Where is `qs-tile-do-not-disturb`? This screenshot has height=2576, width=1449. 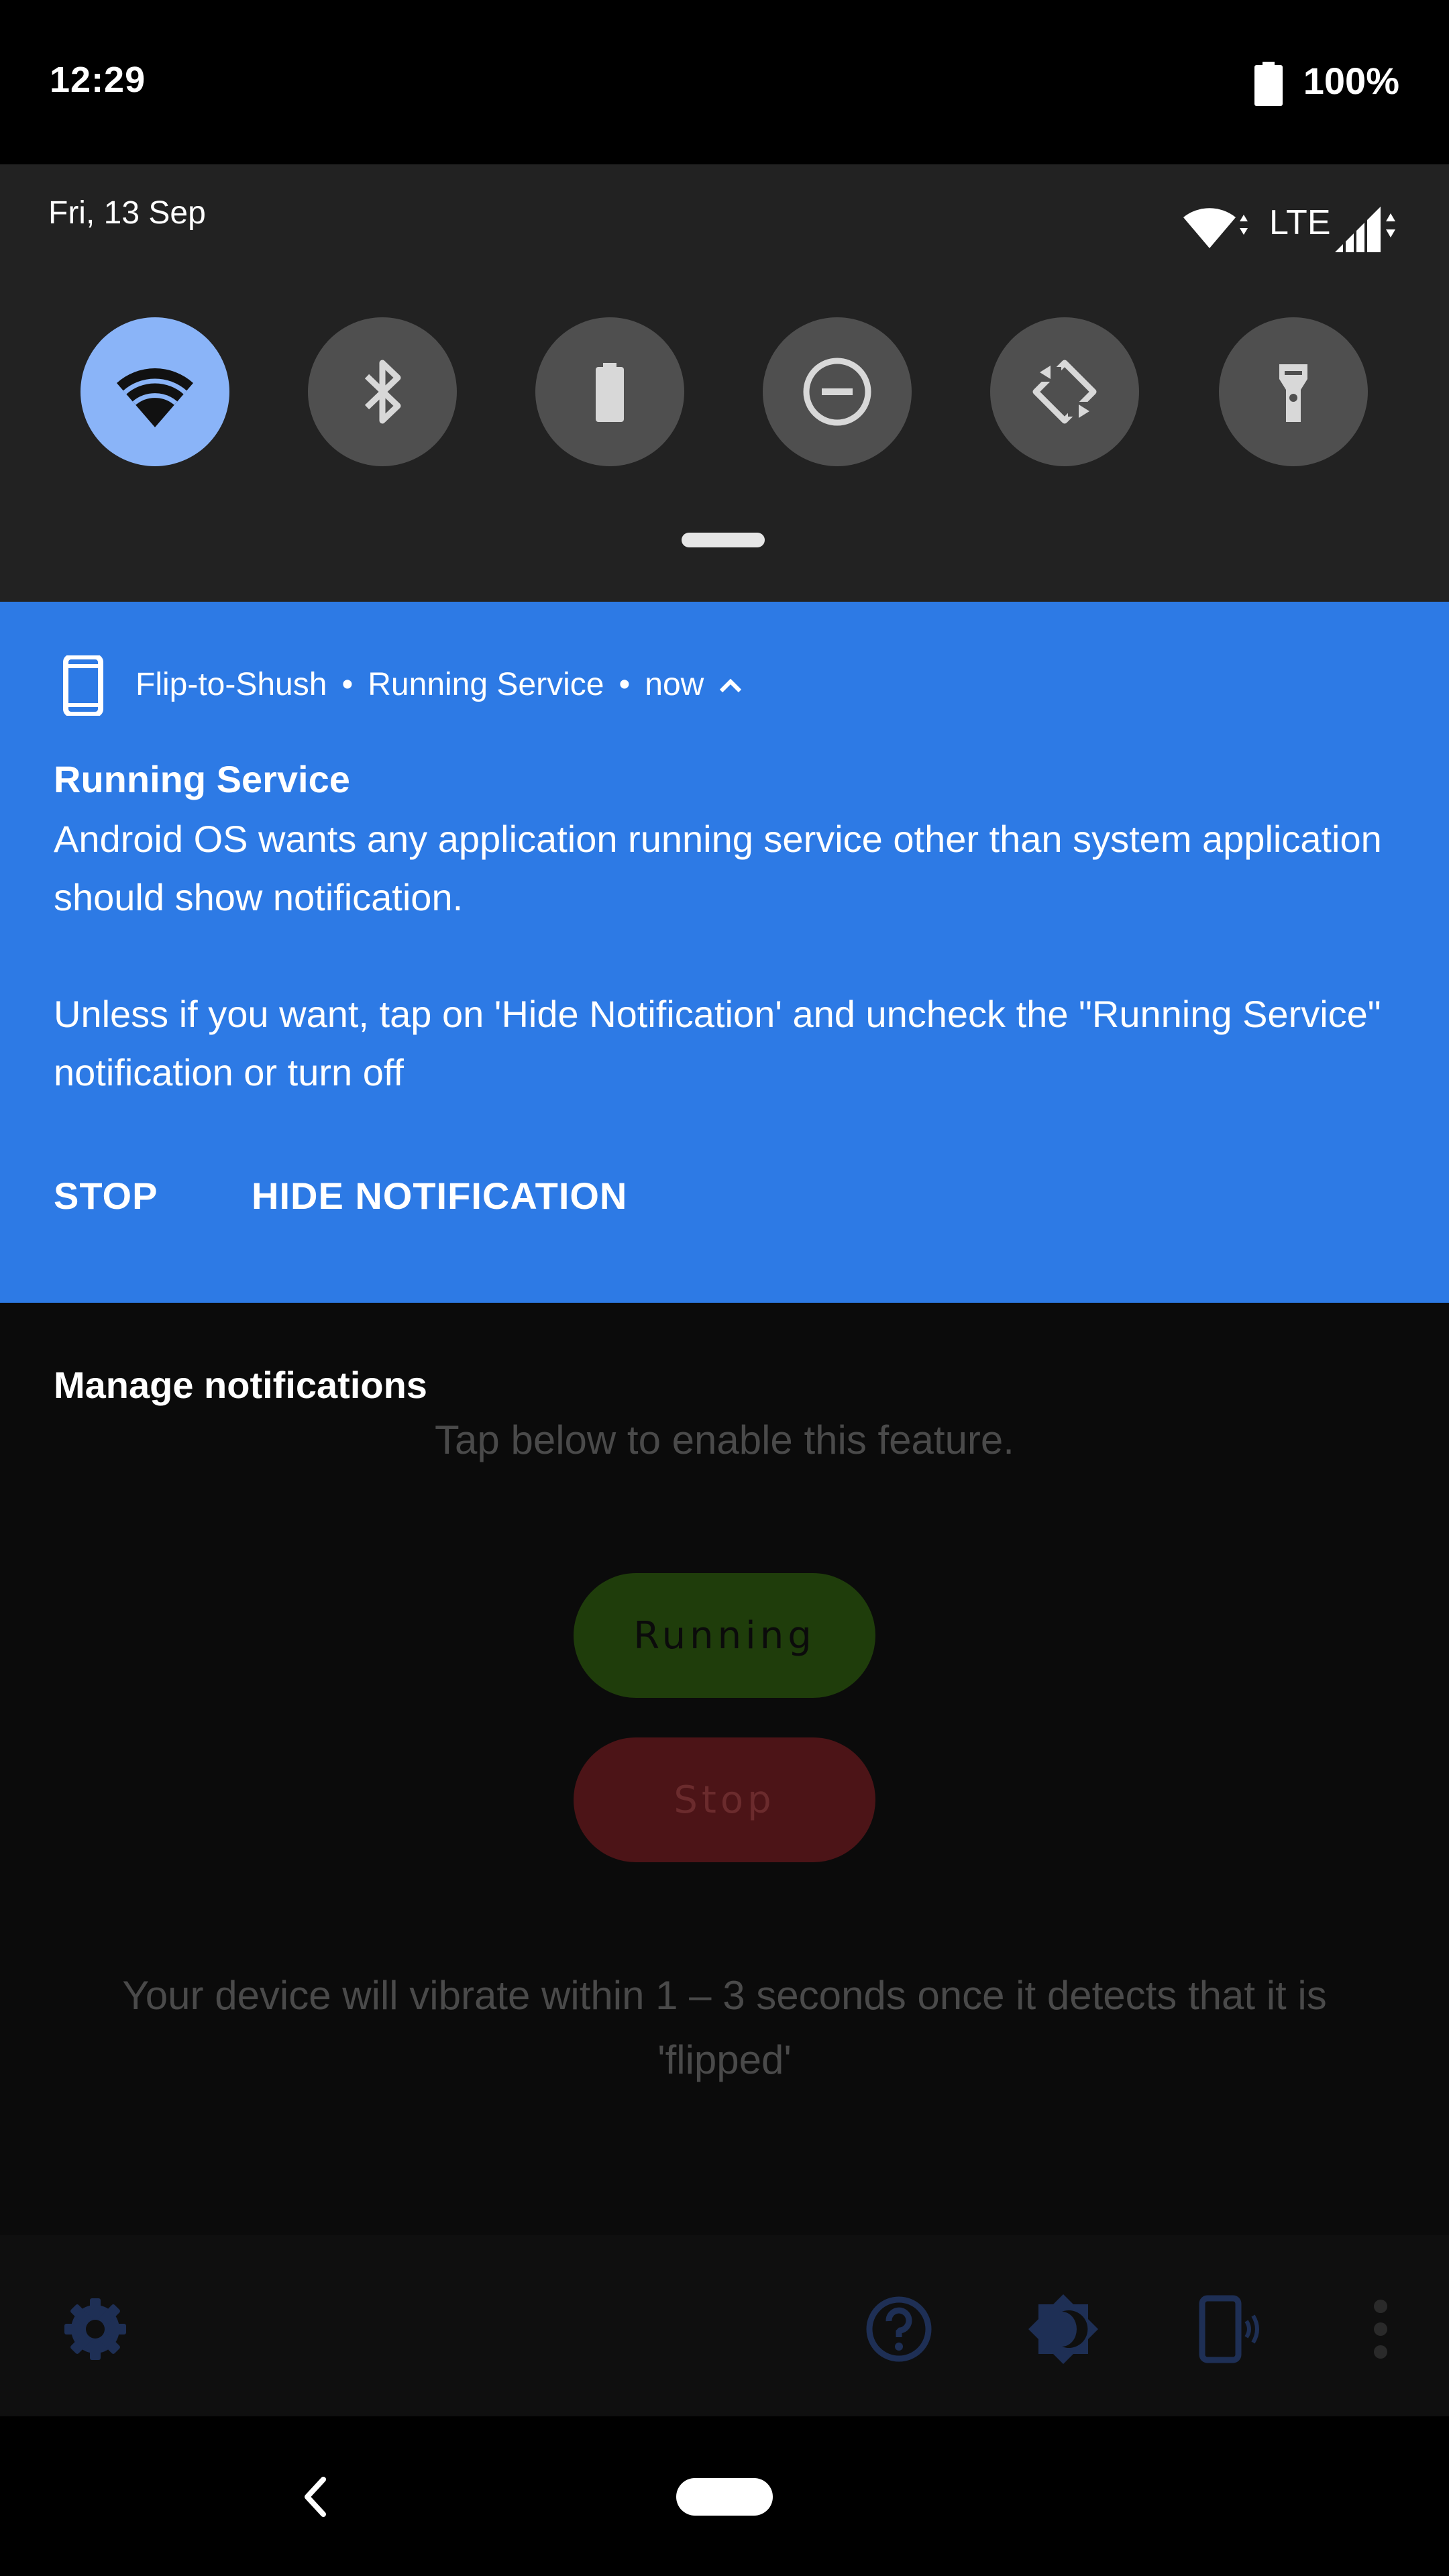
qs-tile-do-not-disturb is located at coordinates (837, 391).